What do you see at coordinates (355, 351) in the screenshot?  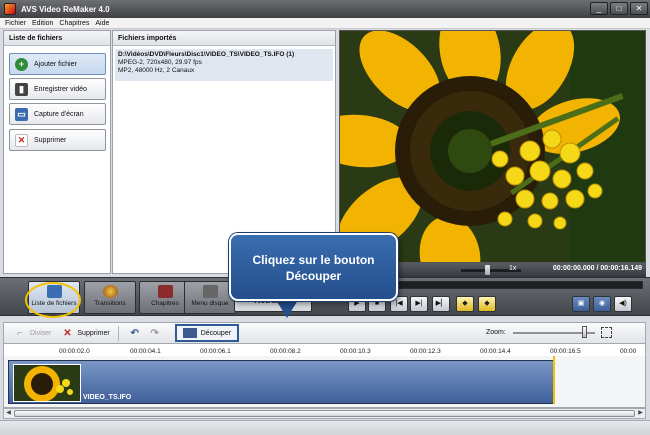 I see `ruler-tick: 00:00:10.3` at bounding box center [355, 351].